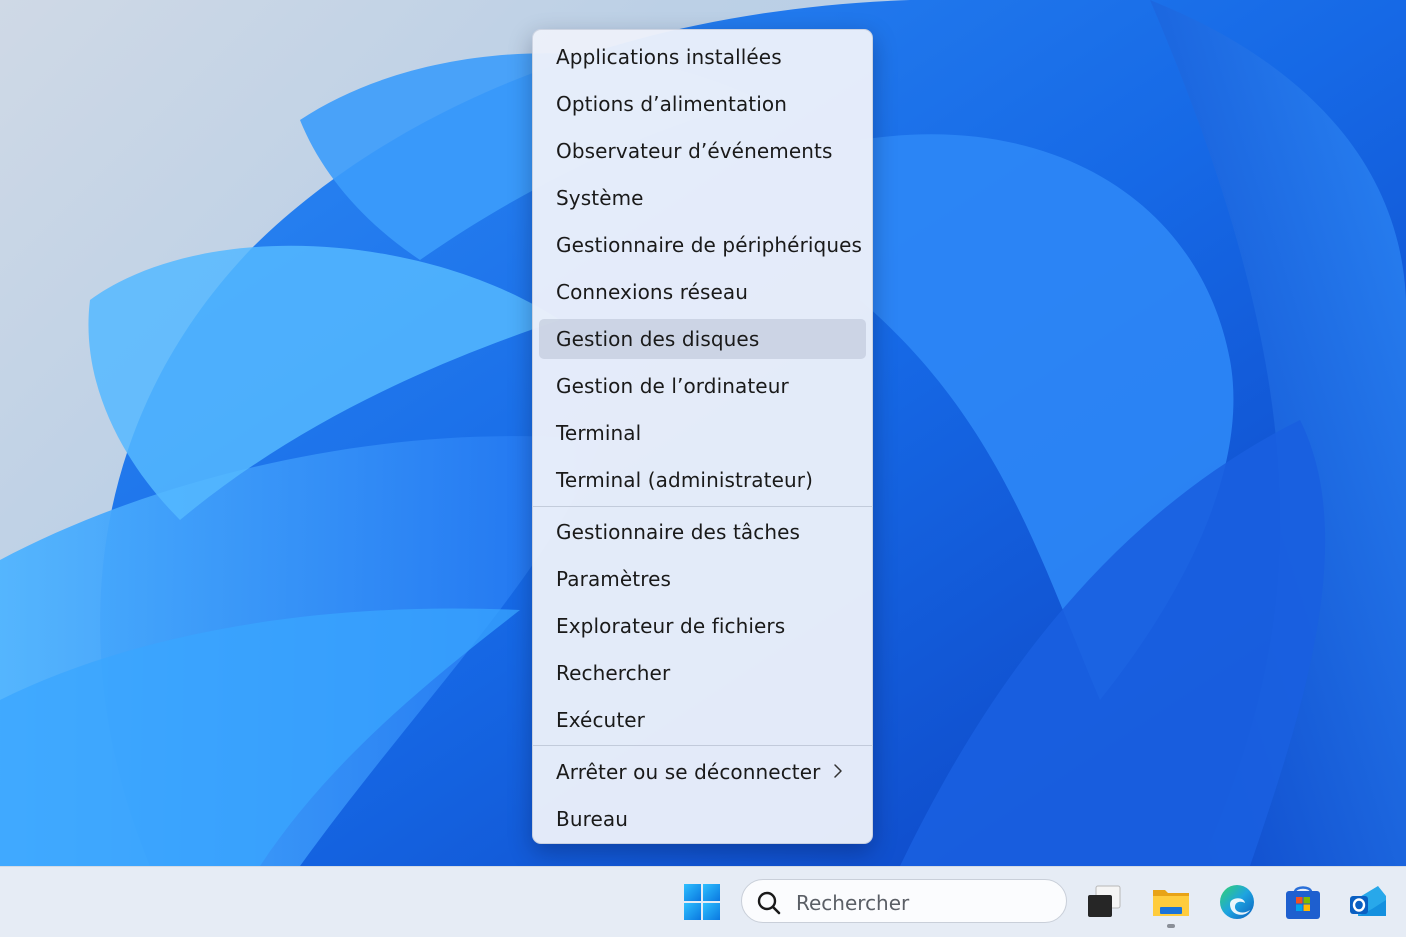  What do you see at coordinates (672, 104) in the screenshot?
I see `menu-item-label: Options d’alimentation` at bounding box center [672, 104].